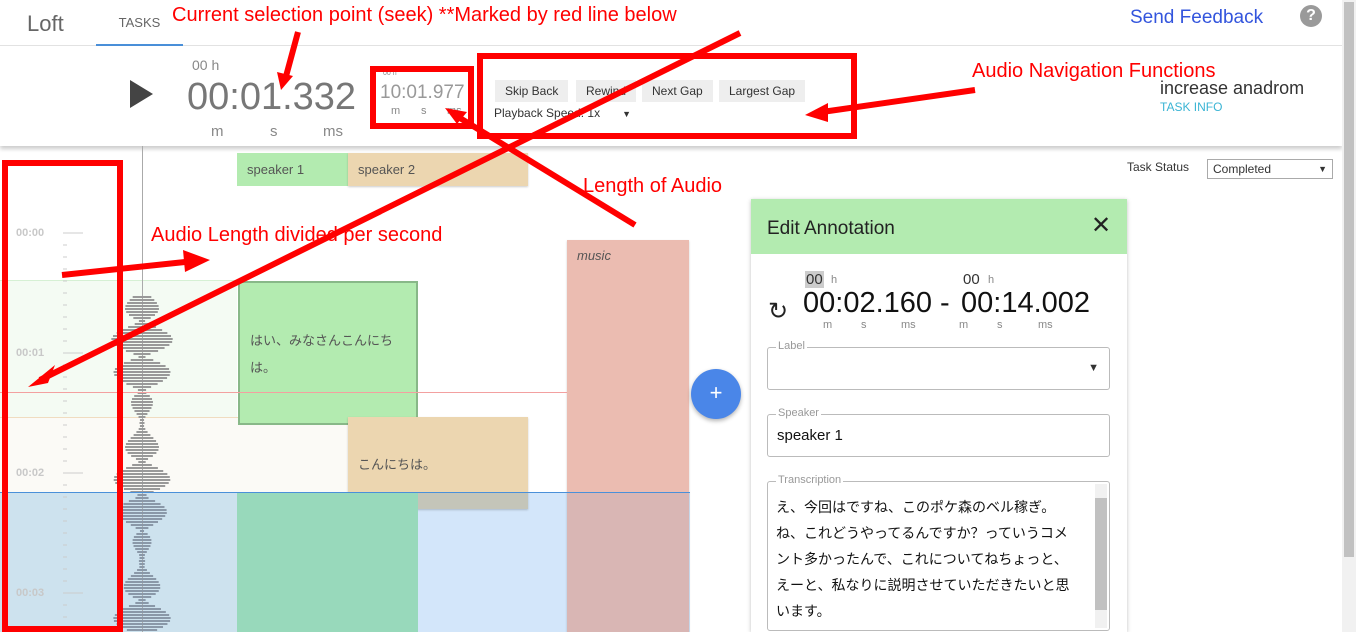  What do you see at coordinates (62, 396) in the screenshot?
I see `annotation-box-timeline` at bounding box center [62, 396].